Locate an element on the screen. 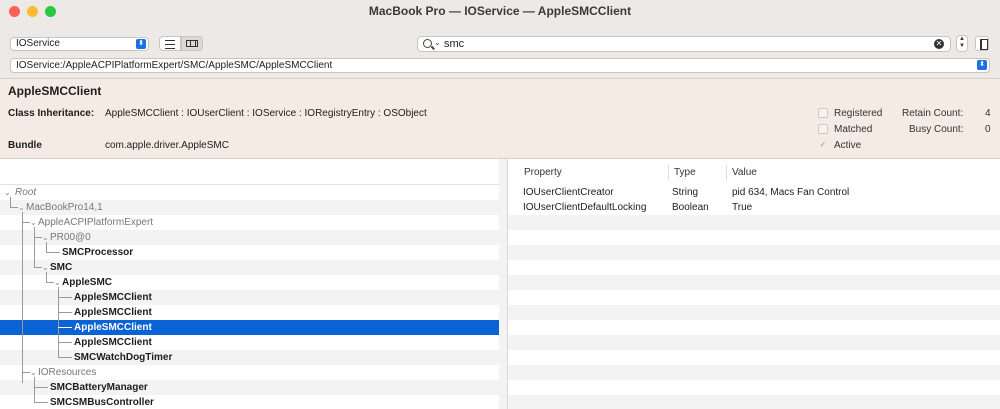  busy-count-value: 0 is located at coordinates (988, 129).